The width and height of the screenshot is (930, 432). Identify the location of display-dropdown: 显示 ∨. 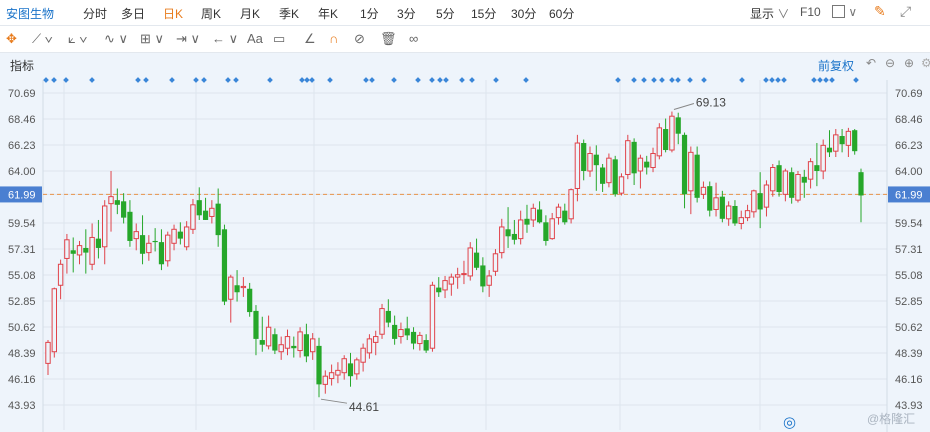
(769, 13).